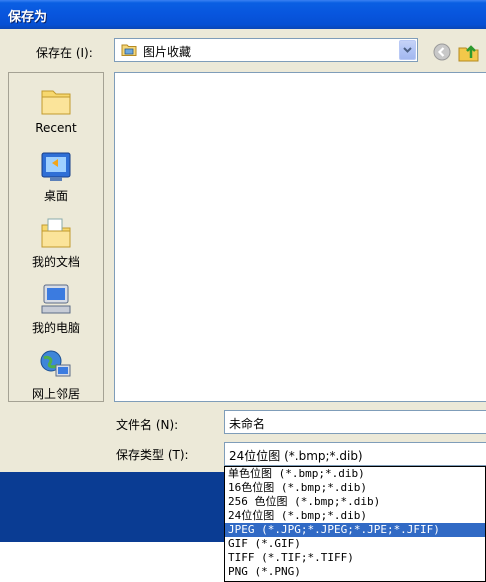 The height and width of the screenshot is (582, 486). What do you see at coordinates (355, 474) in the screenshot?
I see `filetype-option: 单色位图 (*.bmp;*.dib)` at bounding box center [355, 474].